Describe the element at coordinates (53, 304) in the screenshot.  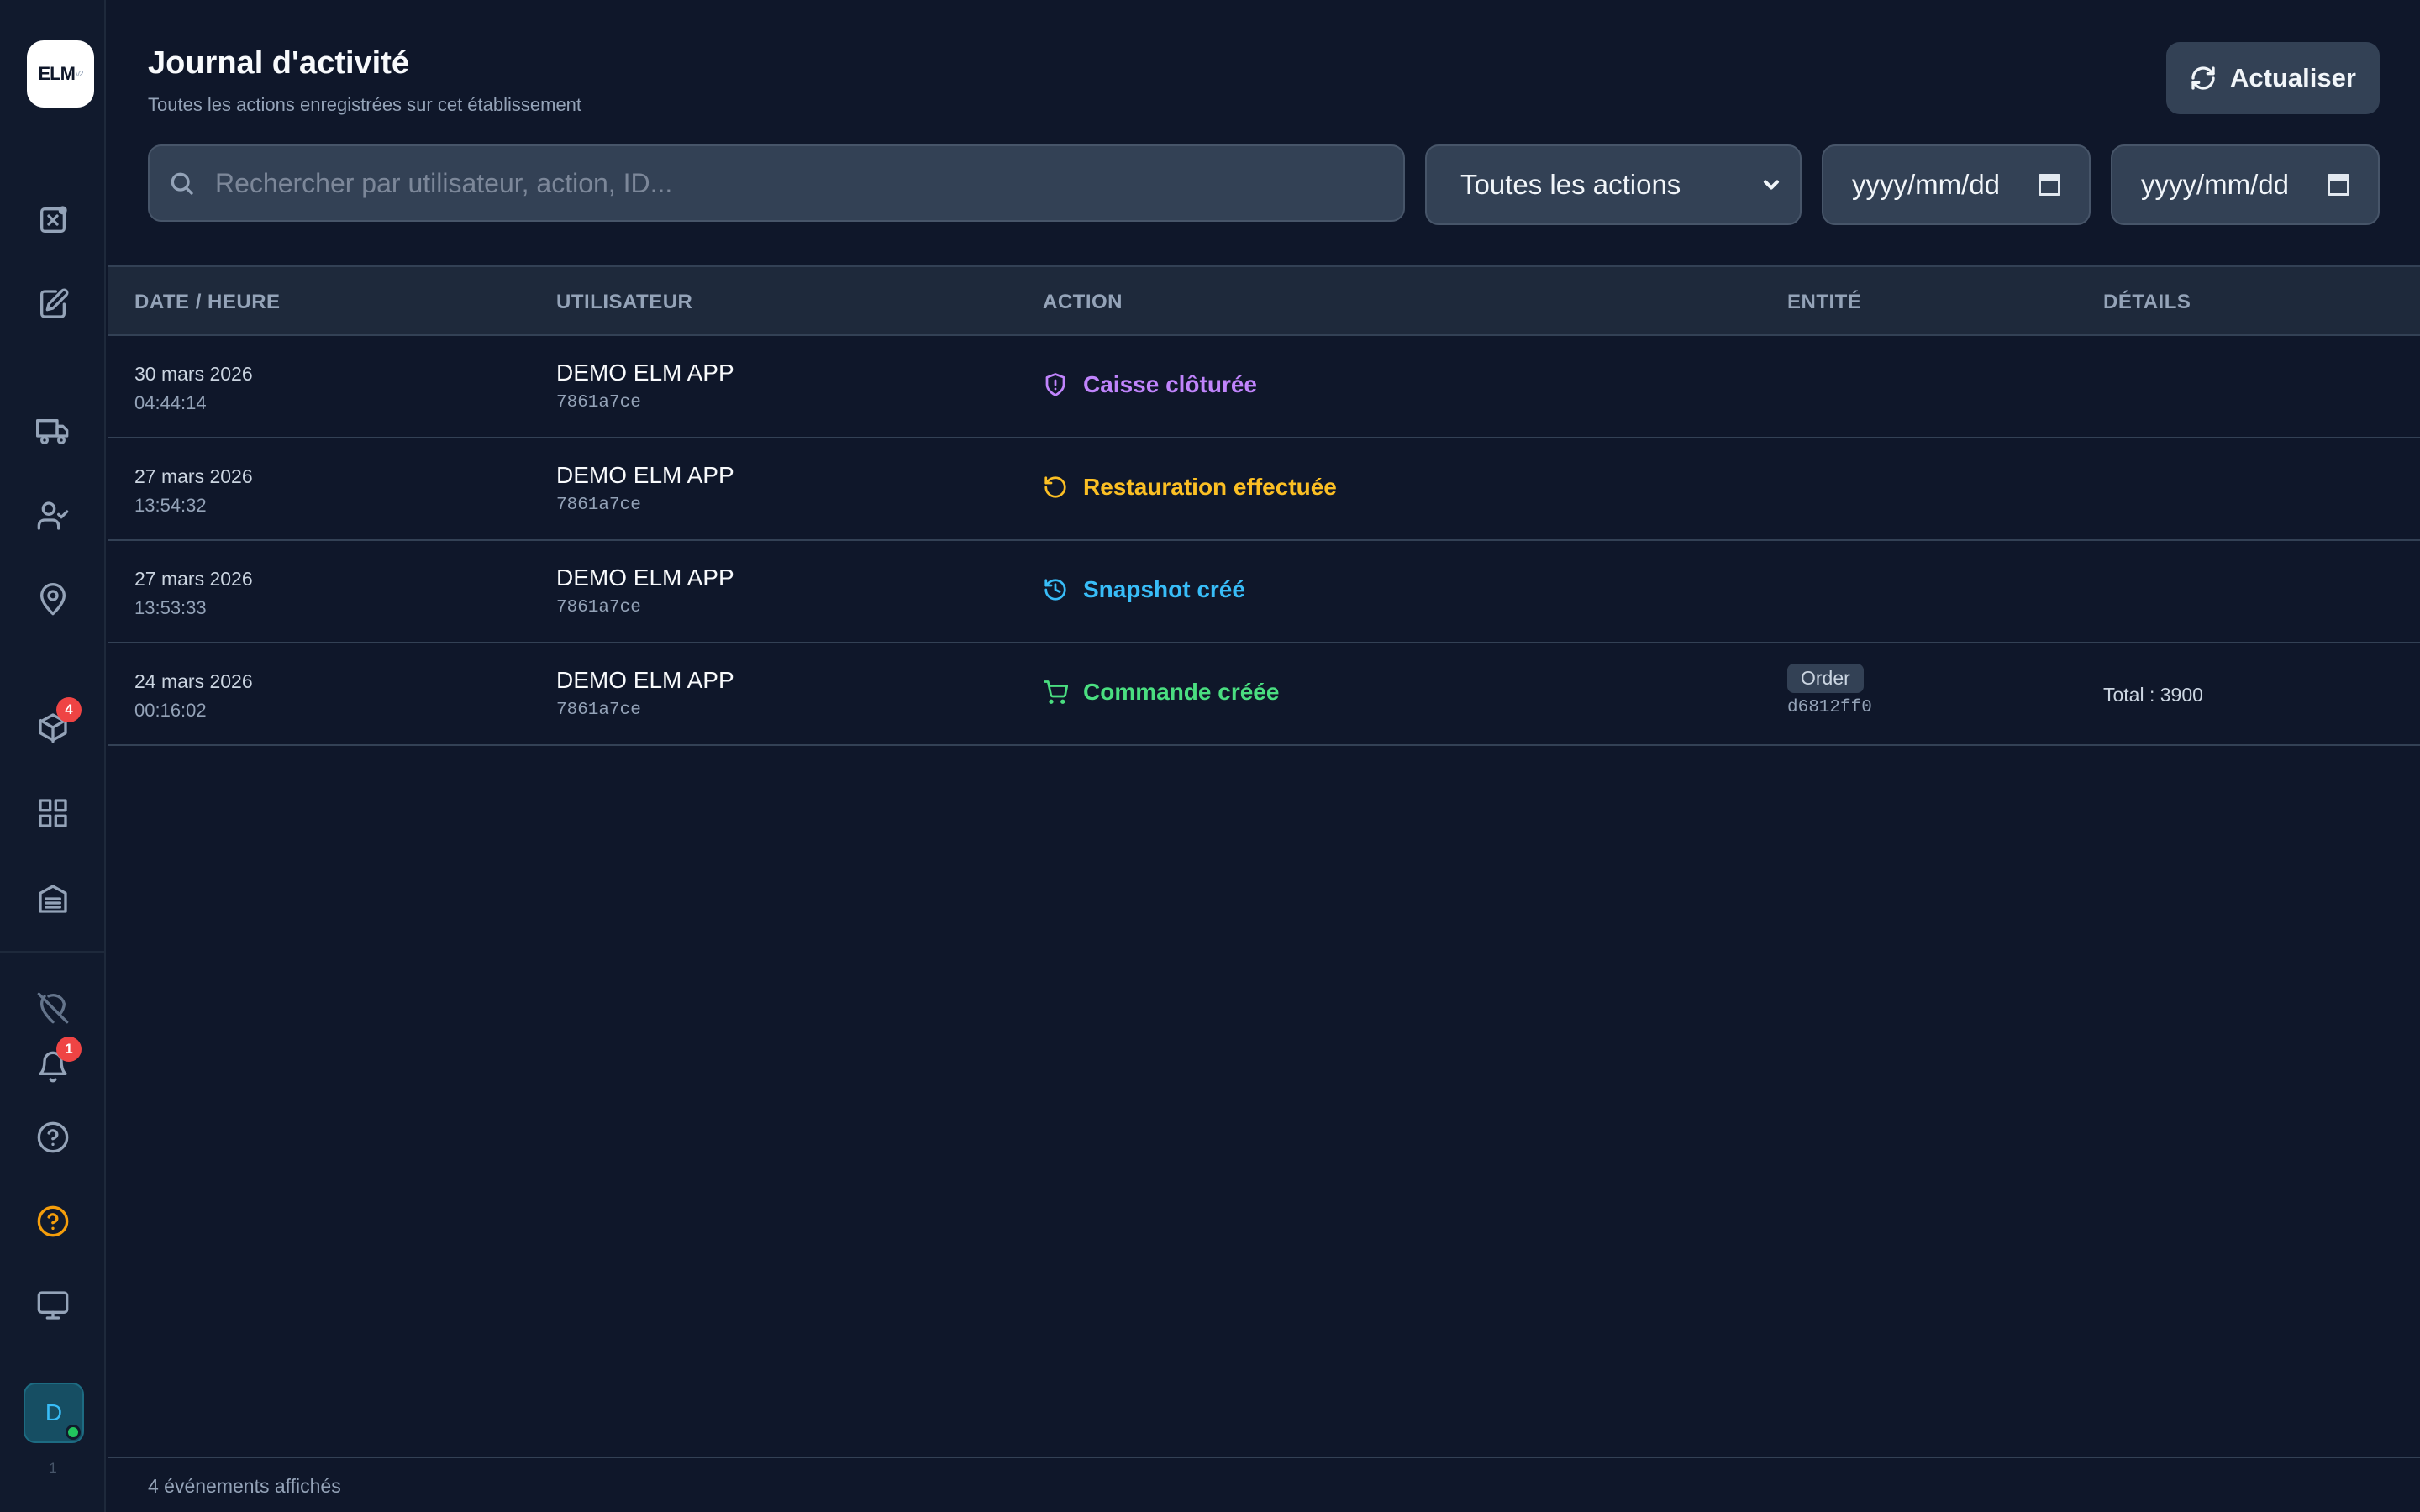
I see `edit-document-icon` at that location.